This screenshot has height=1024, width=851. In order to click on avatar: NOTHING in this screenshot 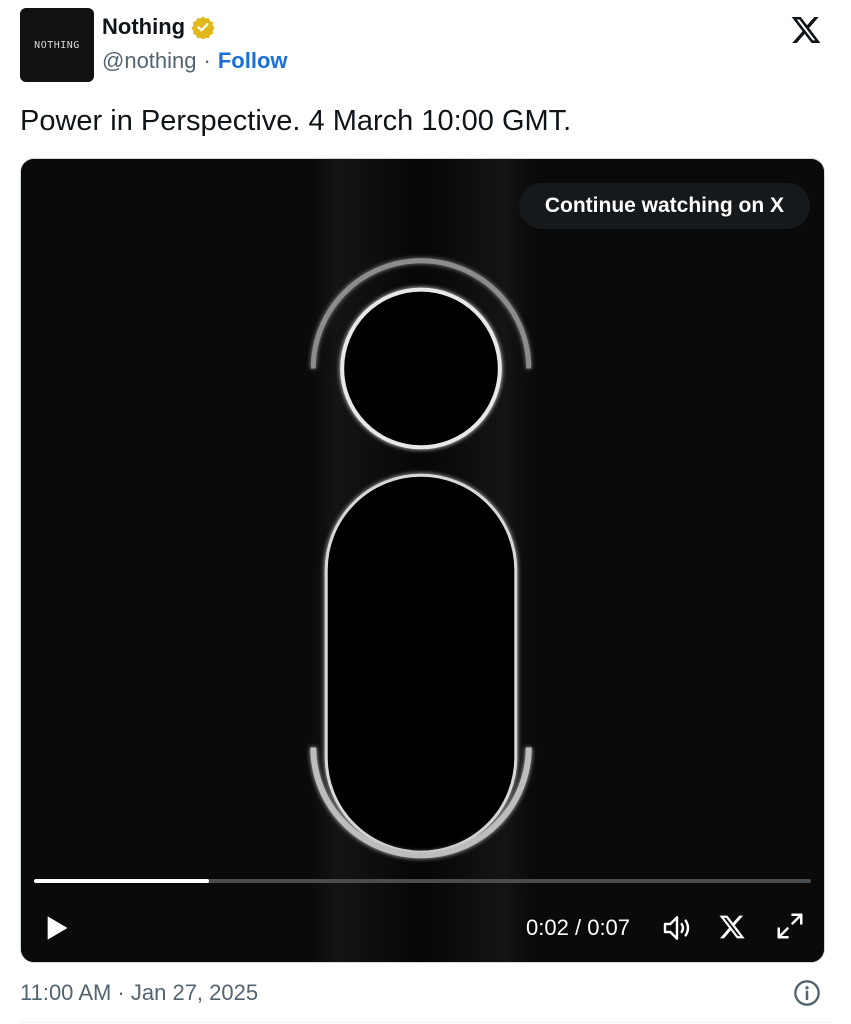, I will do `click(57, 45)`.